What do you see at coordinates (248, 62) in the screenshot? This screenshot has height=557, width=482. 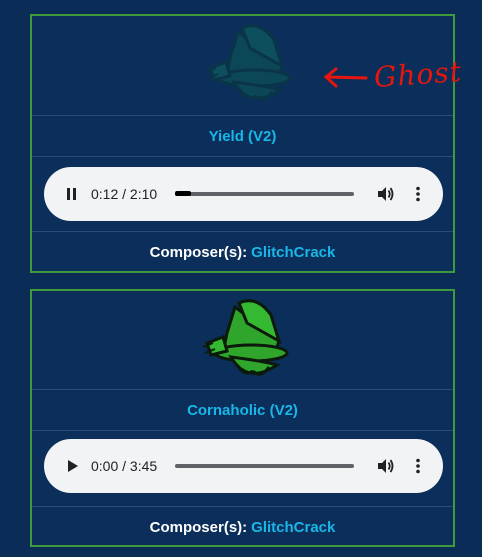 I see `ghost-creature-image` at bounding box center [248, 62].